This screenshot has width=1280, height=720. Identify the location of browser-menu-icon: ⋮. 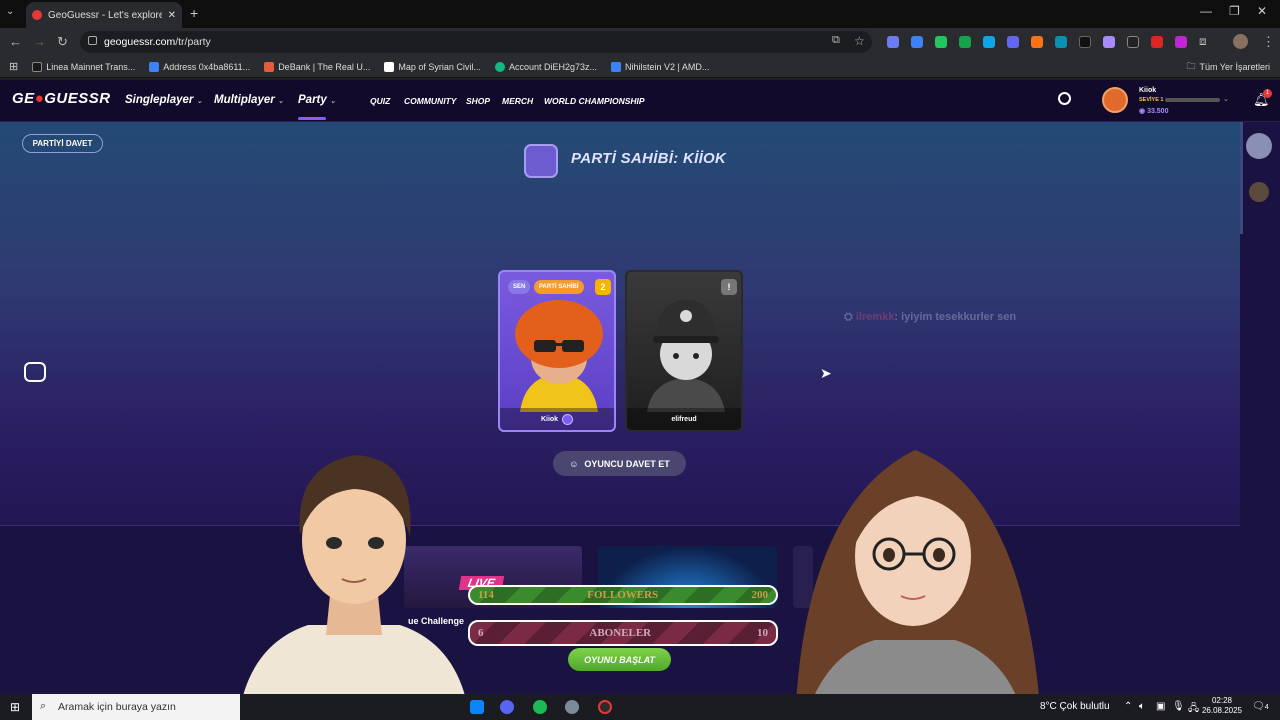
(1268, 42).